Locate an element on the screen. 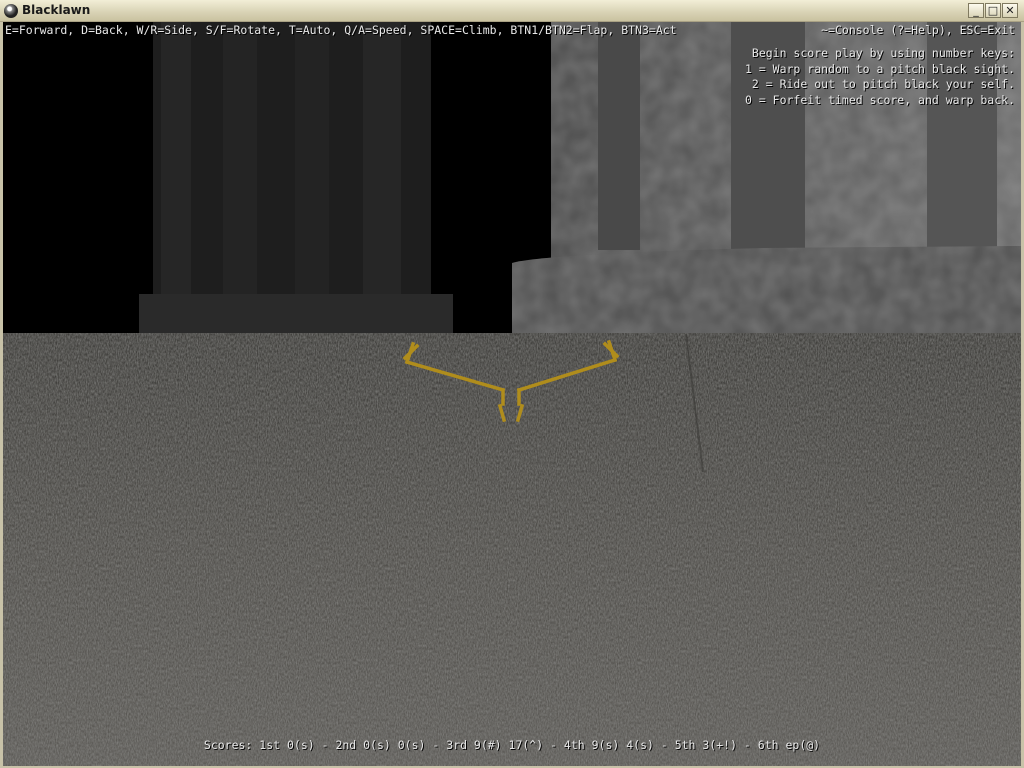  title-bar: Blacklawn _ □ ✕ is located at coordinates (512, 11).